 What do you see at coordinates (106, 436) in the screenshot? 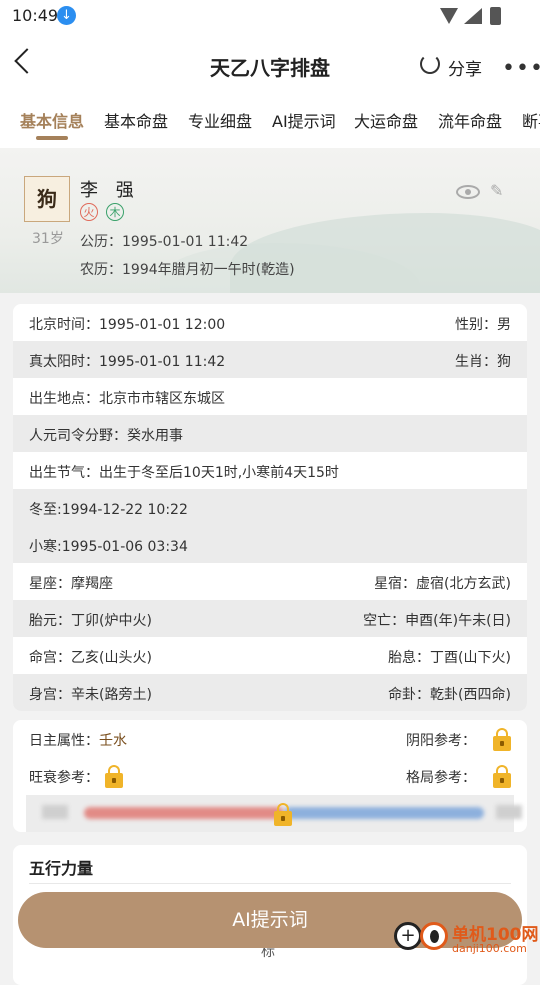
I see `info-row-left: 人元司令分野：癸水用事` at bounding box center [106, 436].